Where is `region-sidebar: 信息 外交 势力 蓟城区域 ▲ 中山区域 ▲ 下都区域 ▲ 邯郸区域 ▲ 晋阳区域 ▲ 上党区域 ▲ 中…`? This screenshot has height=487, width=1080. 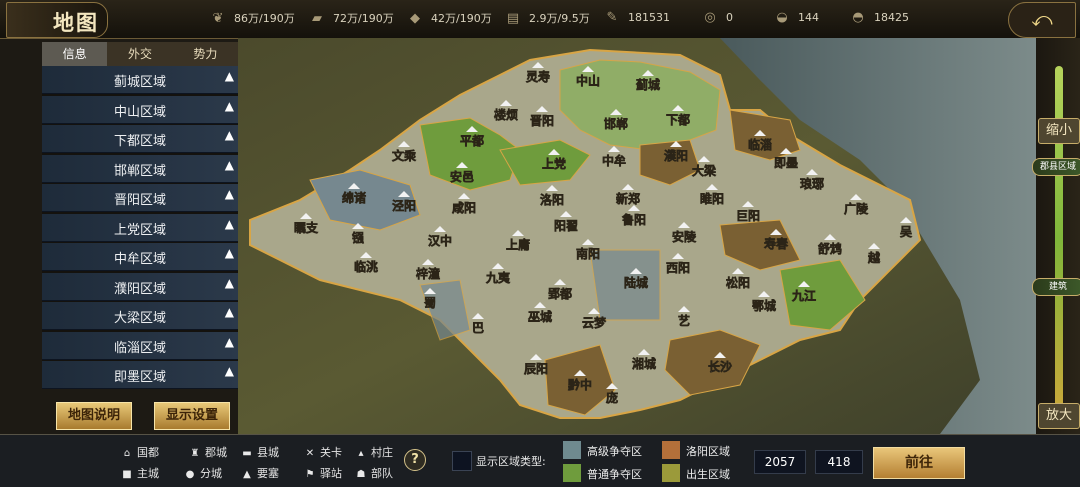
region-sidebar: 信息 外交 势力 蓟城区域 ▲ 中山区域 ▲ 下都区域 ▲ 邯郸区域 ▲ 晋阳区域 ▲ 上党区域 ▲ 中… is located at coordinates (140, 215).